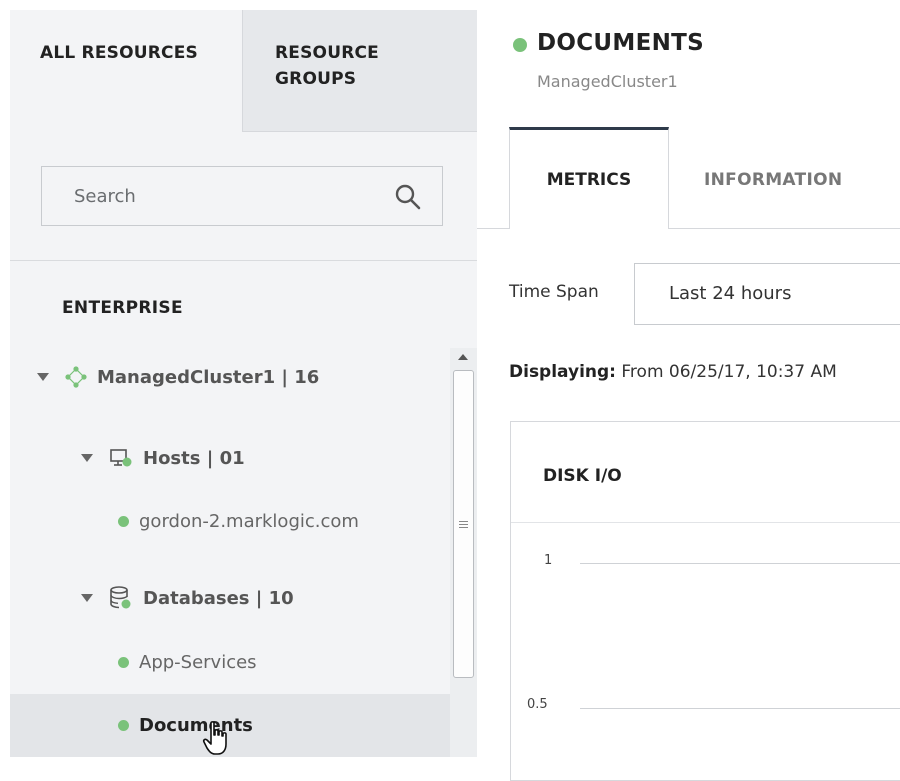  Describe the element at coordinates (463, 357) in the screenshot. I see `scroll-up-arrow-icon` at that location.